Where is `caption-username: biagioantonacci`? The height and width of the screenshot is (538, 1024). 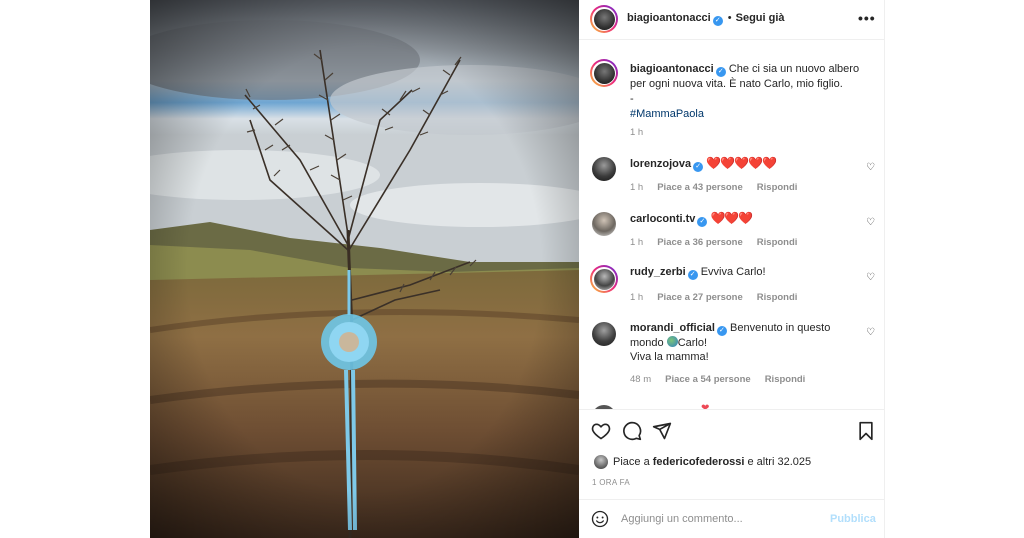 caption-username: biagioantonacci is located at coordinates (672, 69).